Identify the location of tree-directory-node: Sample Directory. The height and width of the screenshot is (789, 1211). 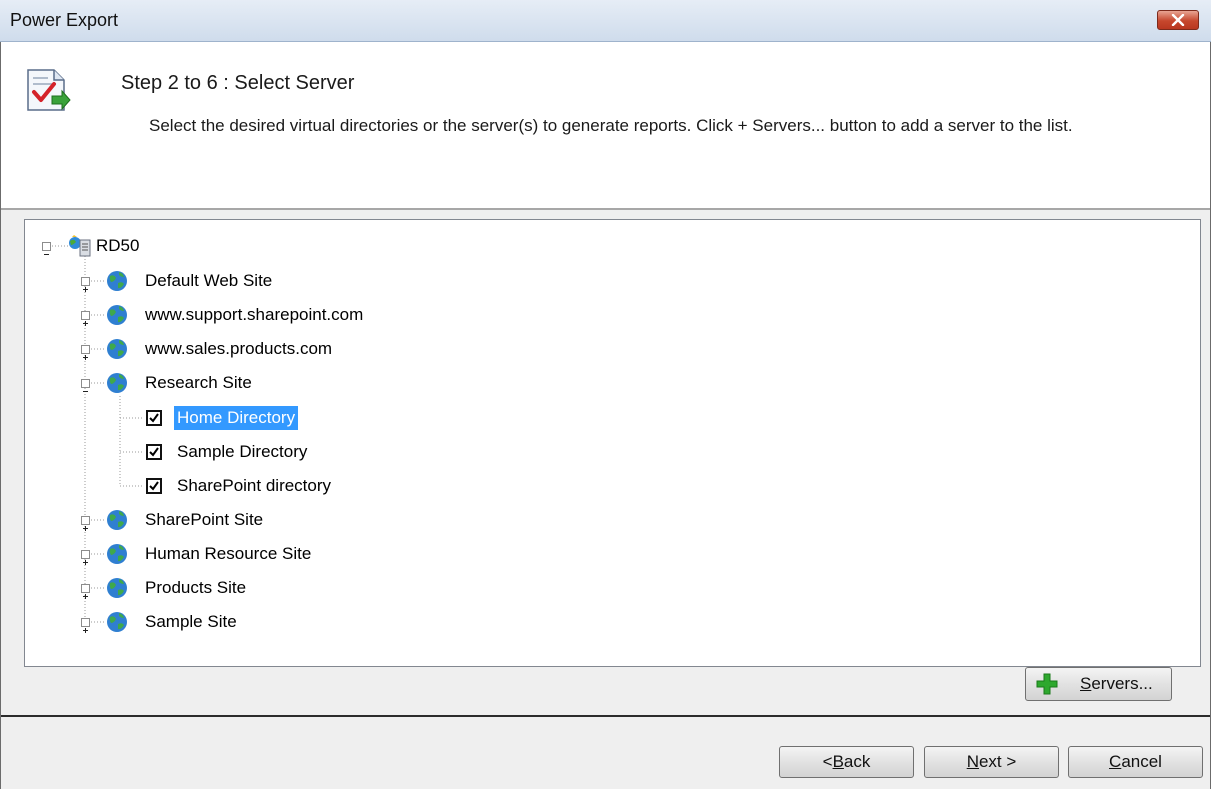
(242, 452).